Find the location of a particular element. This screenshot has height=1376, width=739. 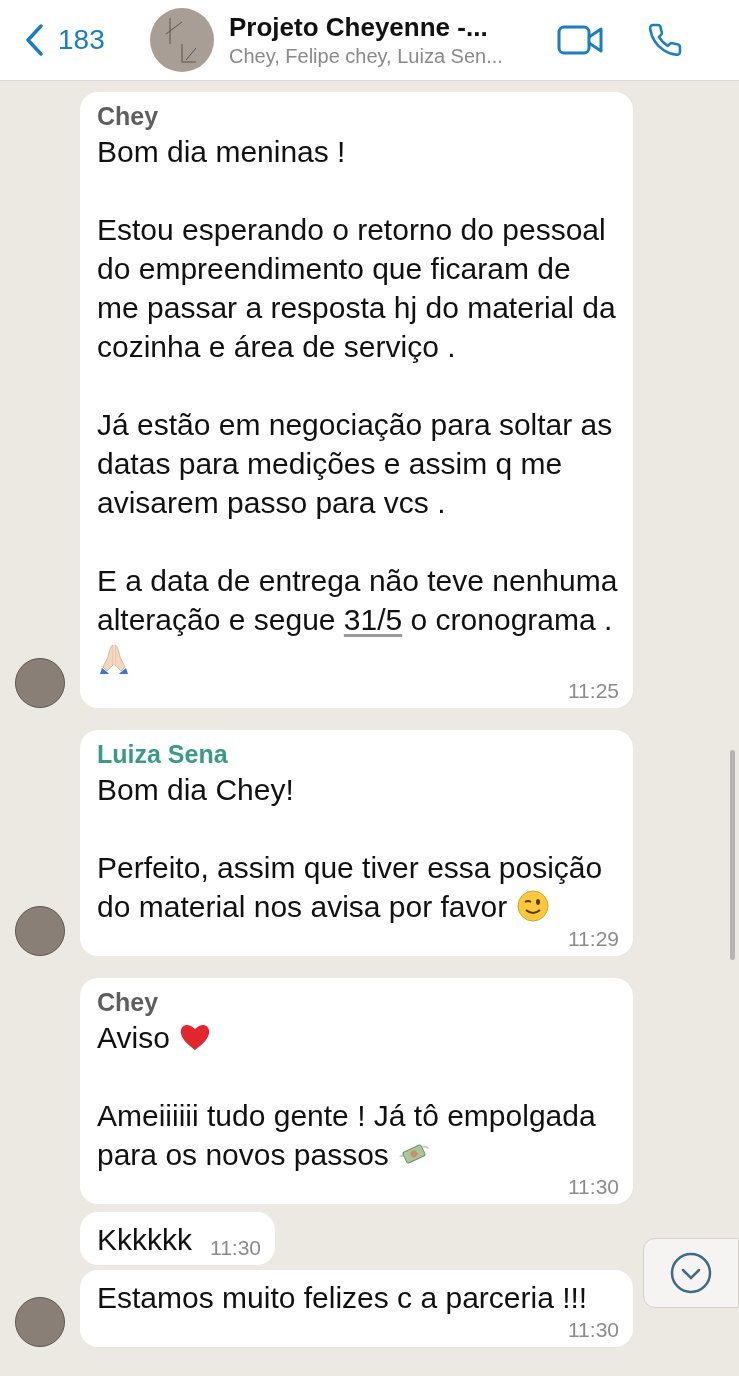

message-text: Ameiiiiii tudo gente ! Já tô empolgada para os novos passos is located at coordinates (347, 1135).